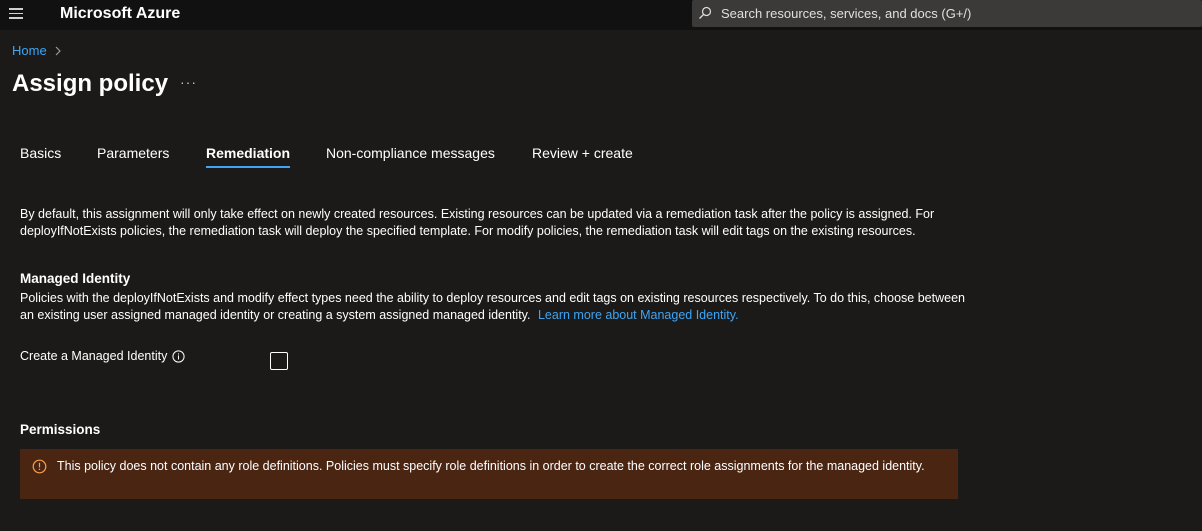  What do you see at coordinates (638, 315) in the screenshot?
I see `learn-more-managed-identity-link: Learn more about Managed Identity.` at bounding box center [638, 315].